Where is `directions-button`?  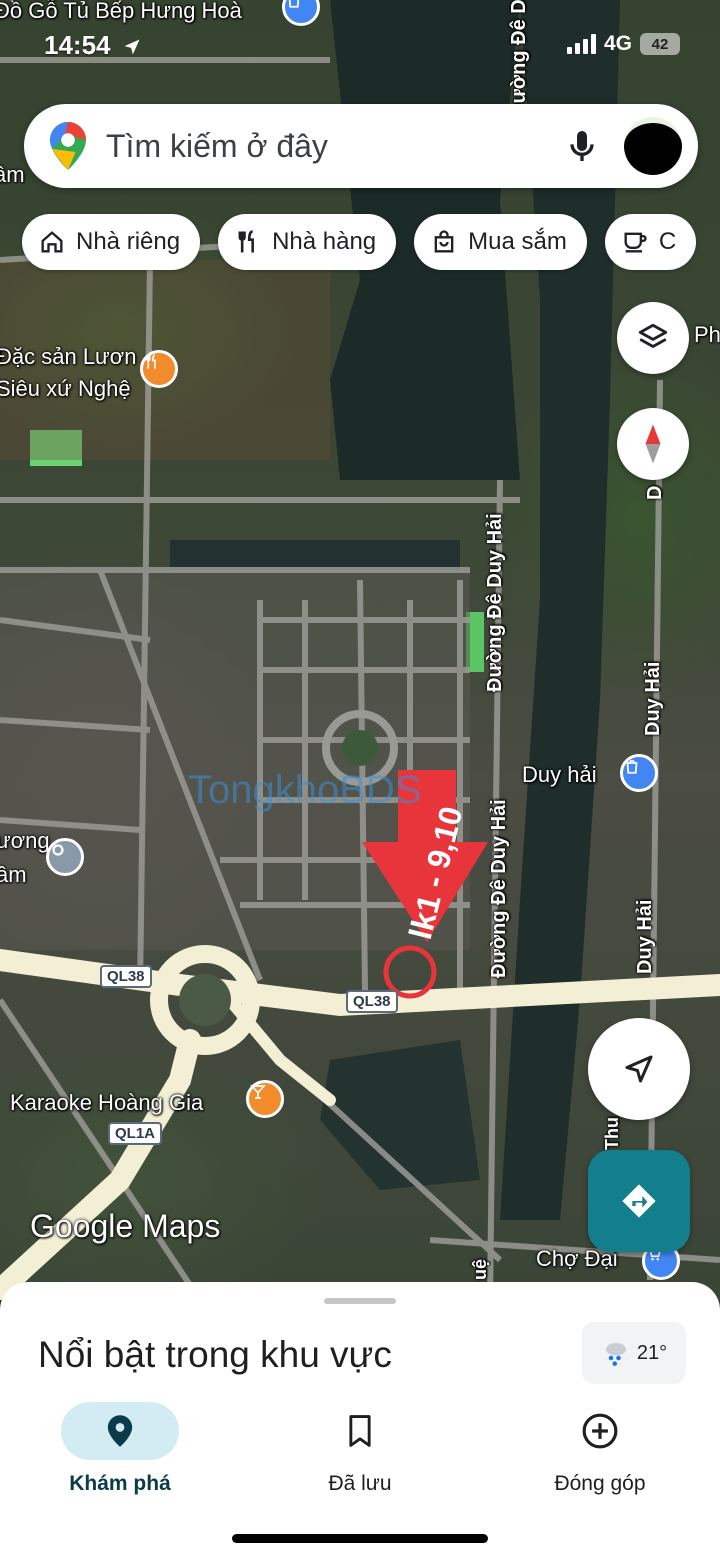 directions-button is located at coordinates (639, 1201).